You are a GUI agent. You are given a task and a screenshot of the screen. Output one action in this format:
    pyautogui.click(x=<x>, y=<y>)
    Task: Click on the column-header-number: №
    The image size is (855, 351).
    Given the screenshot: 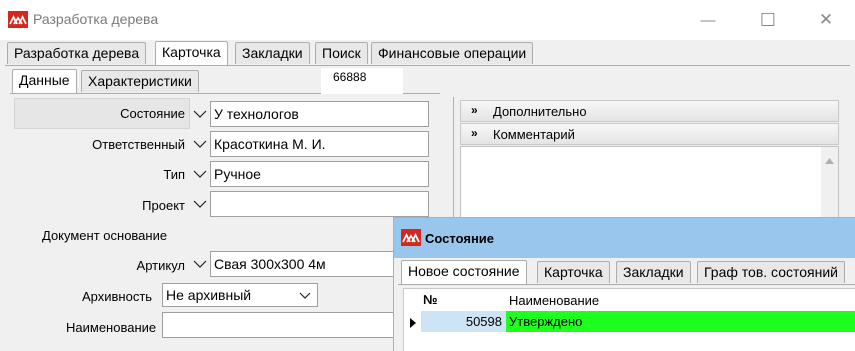 What is the action you would take?
    pyautogui.click(x=430, y=299)
    